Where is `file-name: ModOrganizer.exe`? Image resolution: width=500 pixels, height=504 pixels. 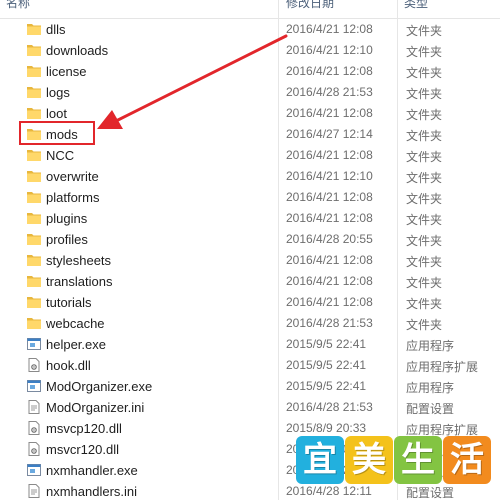 file-name: ModOrganizer.exe is located at coordinates (99, 386).